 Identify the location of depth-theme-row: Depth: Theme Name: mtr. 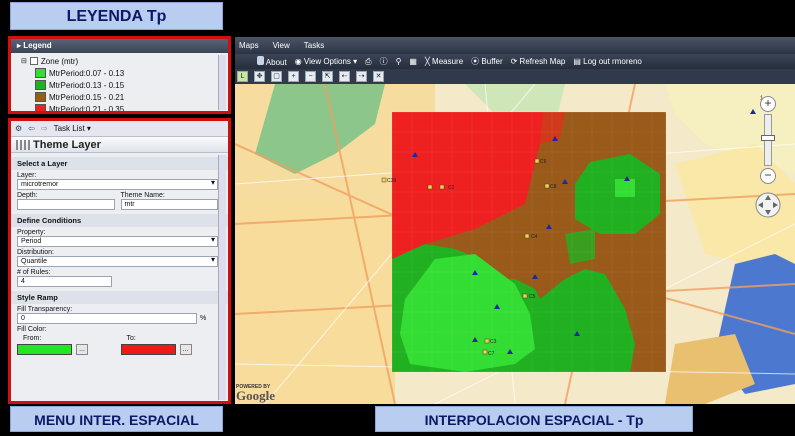
(117, 200).